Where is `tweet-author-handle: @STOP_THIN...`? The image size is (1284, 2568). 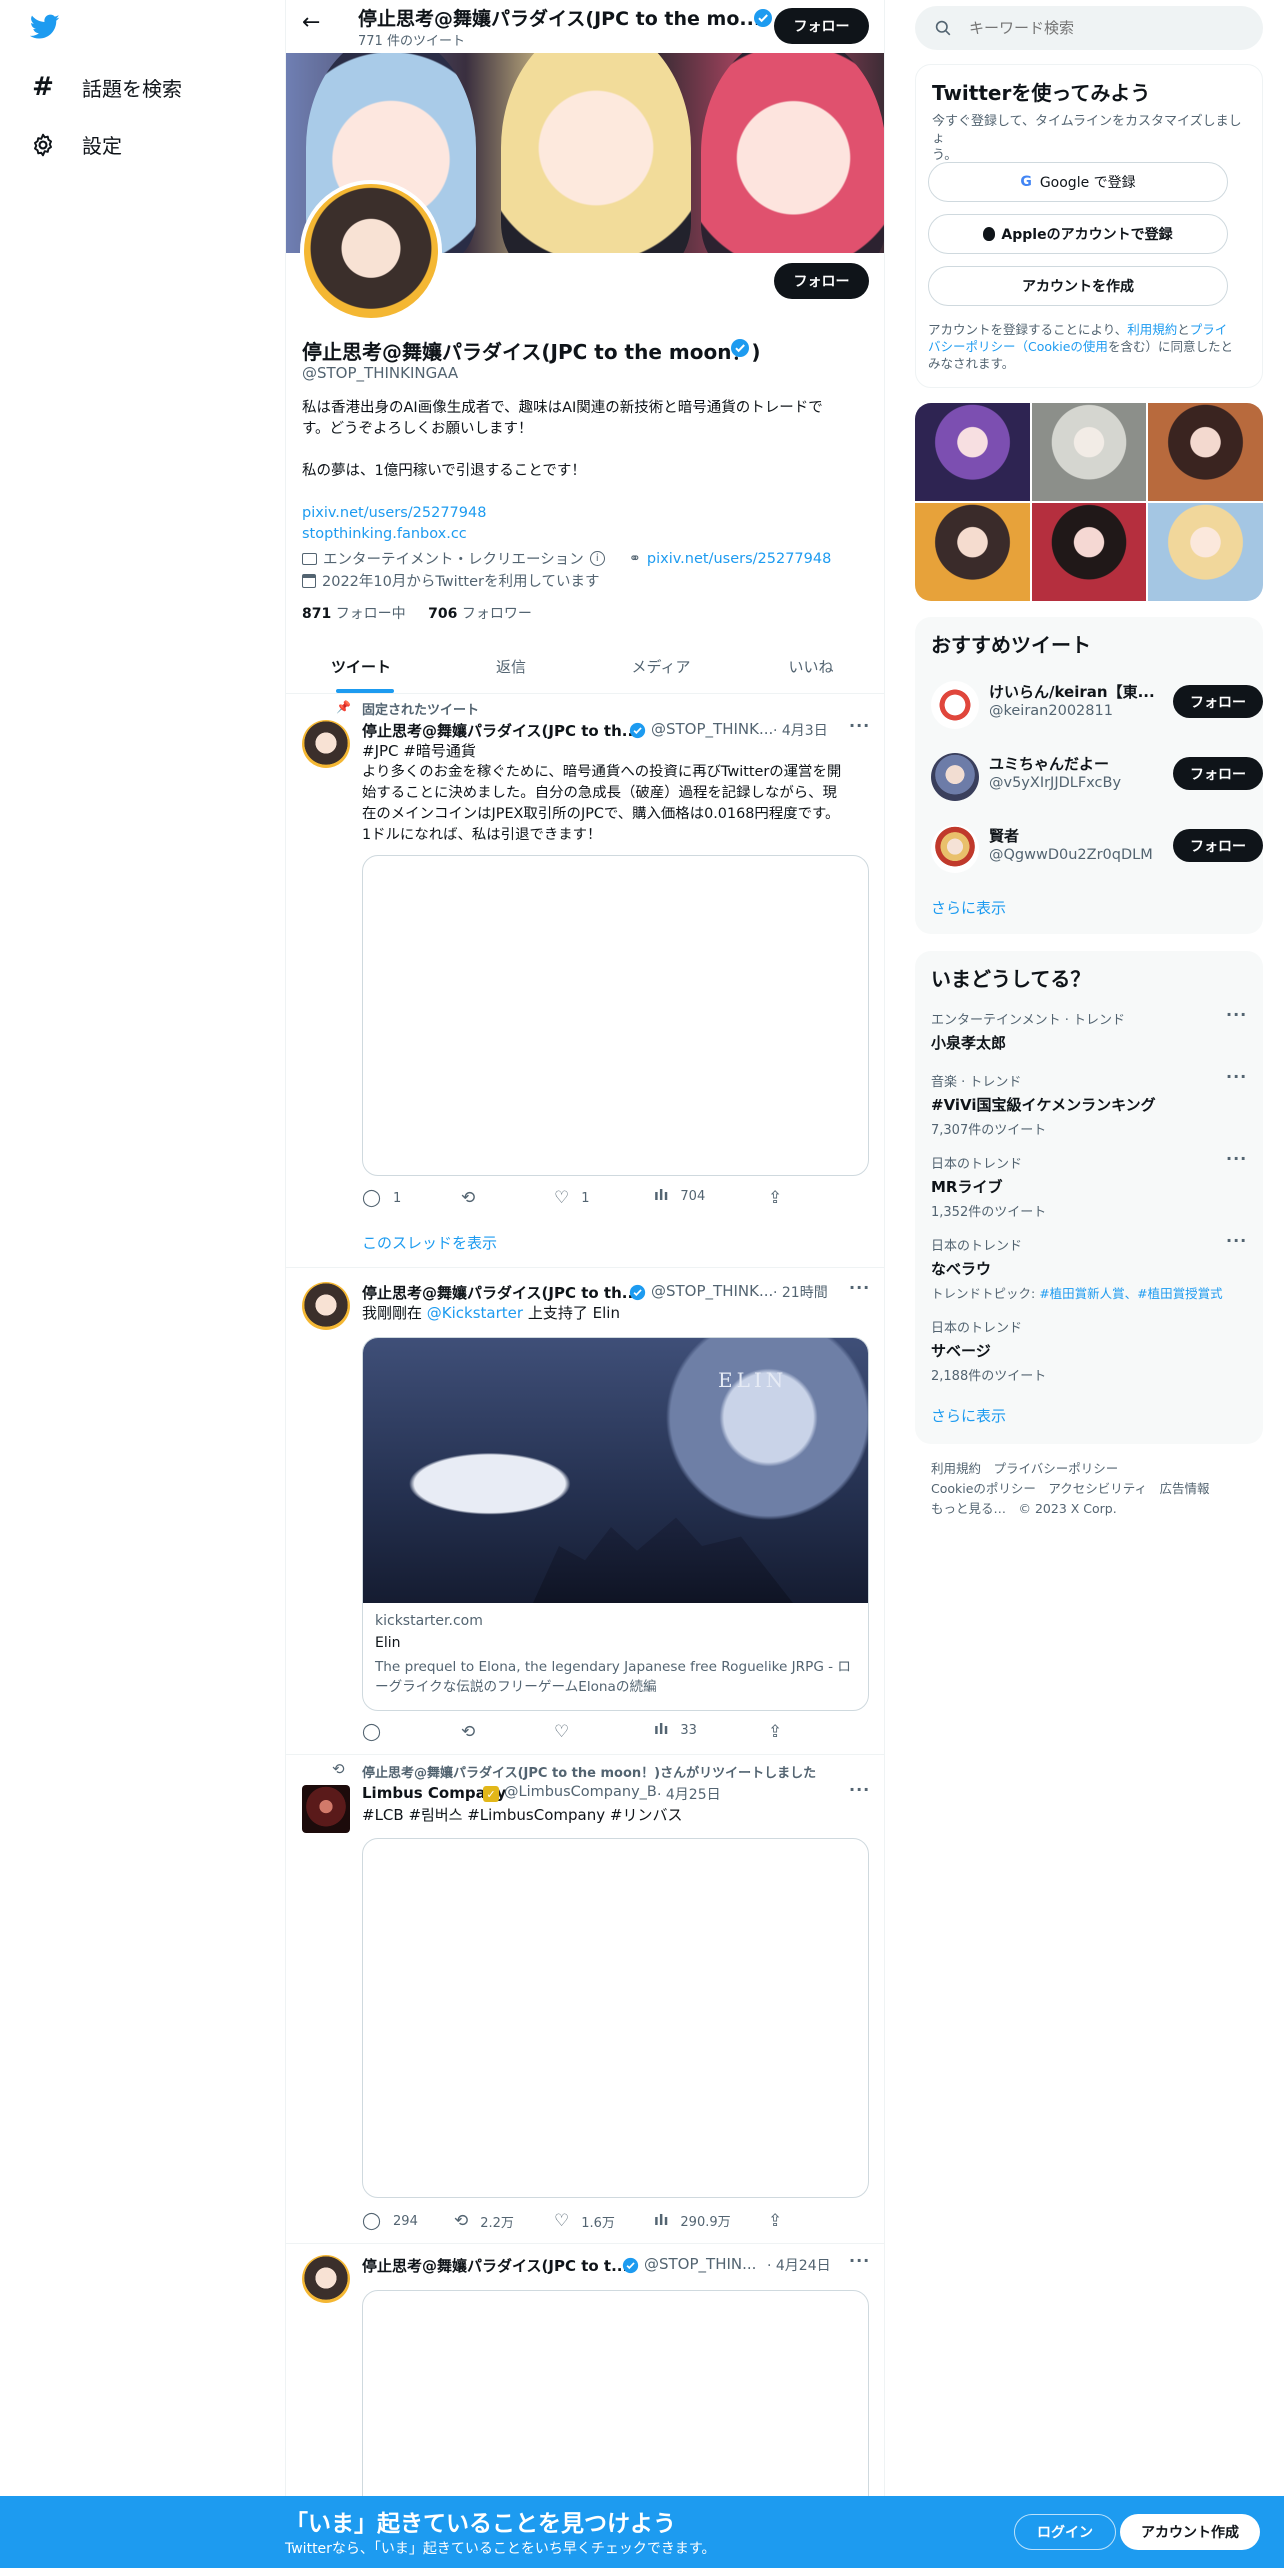
tweet-author-handle: @STOP_THIN... is located at coordinates (700, 2264).